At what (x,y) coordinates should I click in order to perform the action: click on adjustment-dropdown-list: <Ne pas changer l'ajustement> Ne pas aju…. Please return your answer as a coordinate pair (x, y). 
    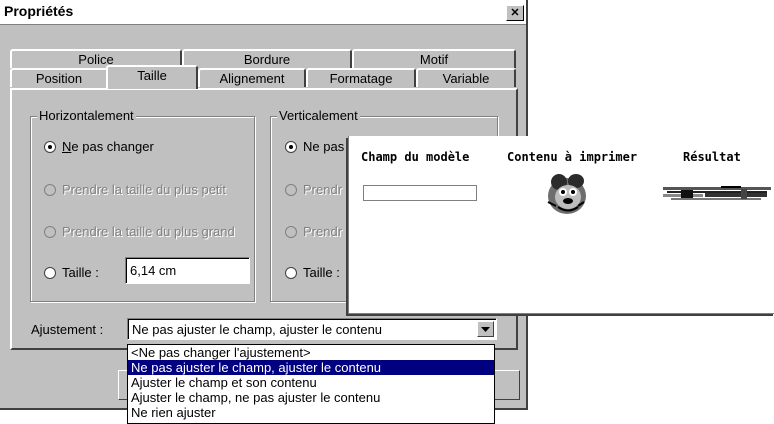
    Looking at the image, I should click on (311, 384).